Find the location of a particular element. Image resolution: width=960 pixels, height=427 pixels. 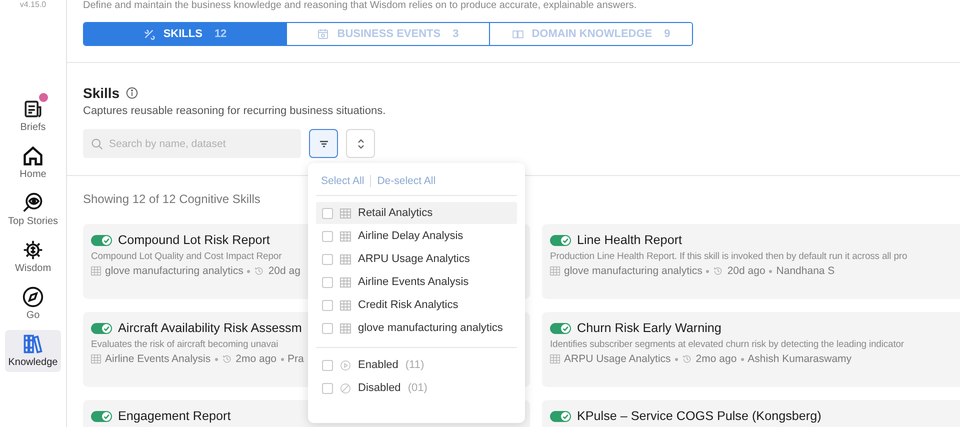

skill-title: Engagement Report is located at coordinates (174, 416).